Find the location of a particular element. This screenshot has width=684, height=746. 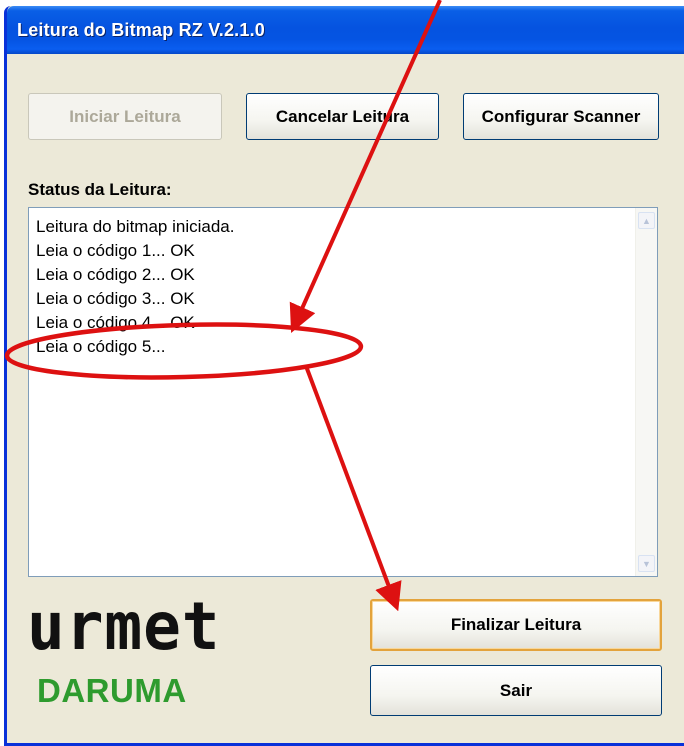

configure-scanner-button: Configurar Scanner is located at coordinates (561, 116).